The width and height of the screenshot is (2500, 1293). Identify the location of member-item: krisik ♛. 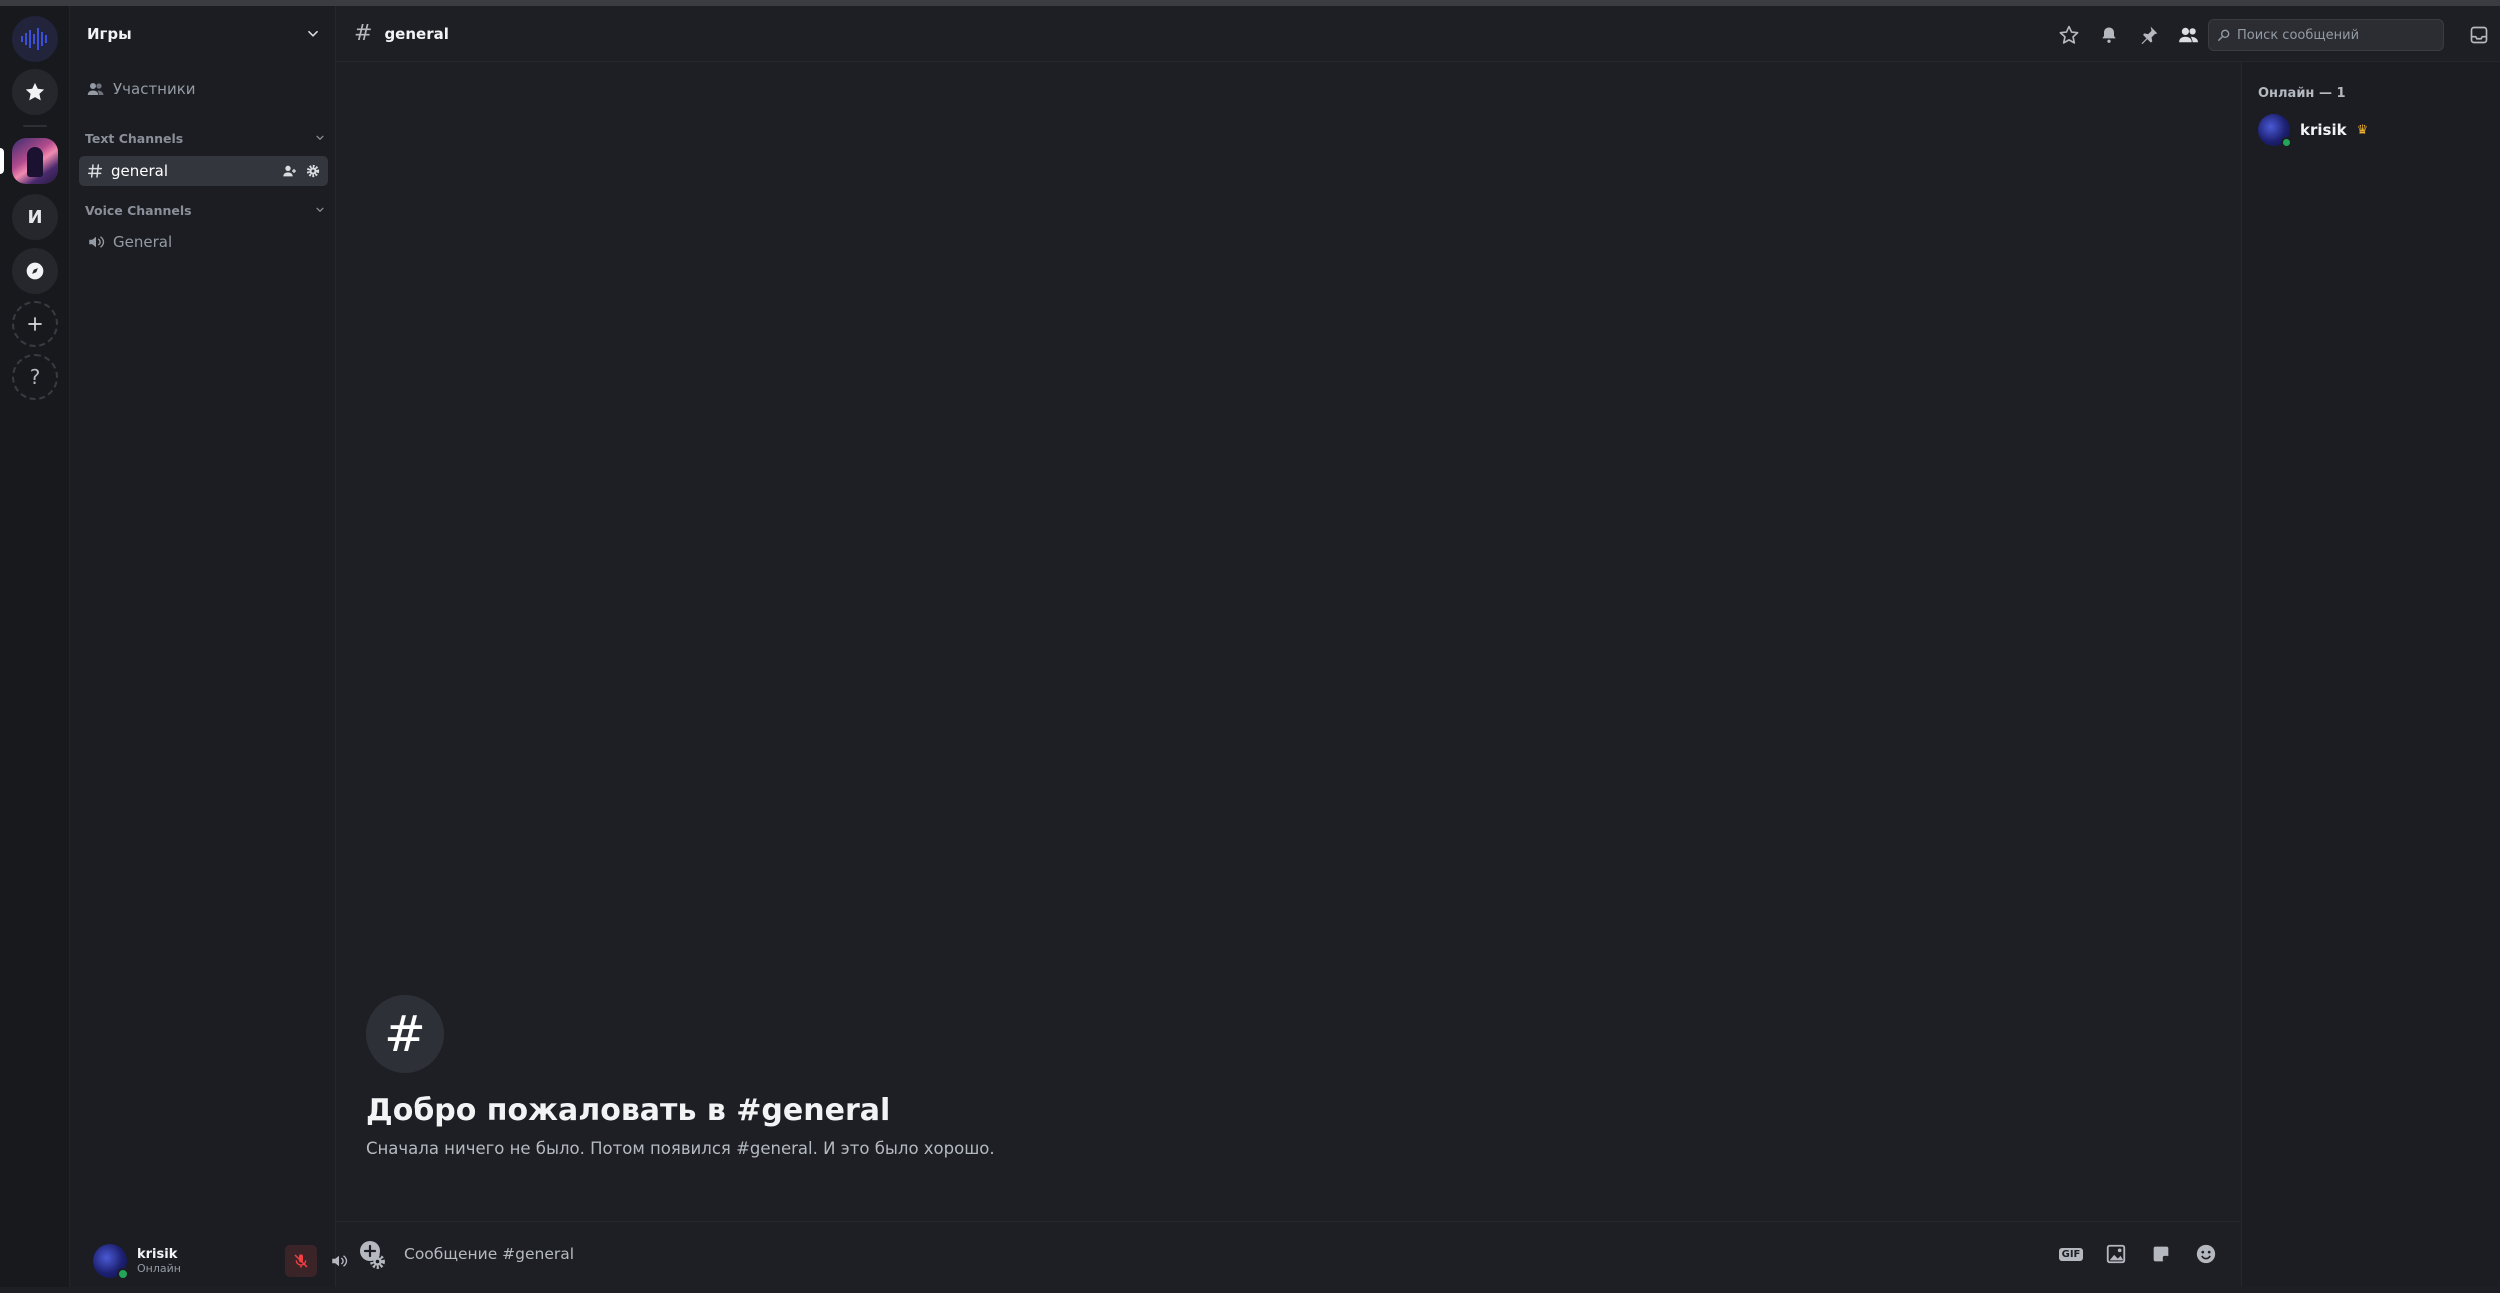
(2313, 131).